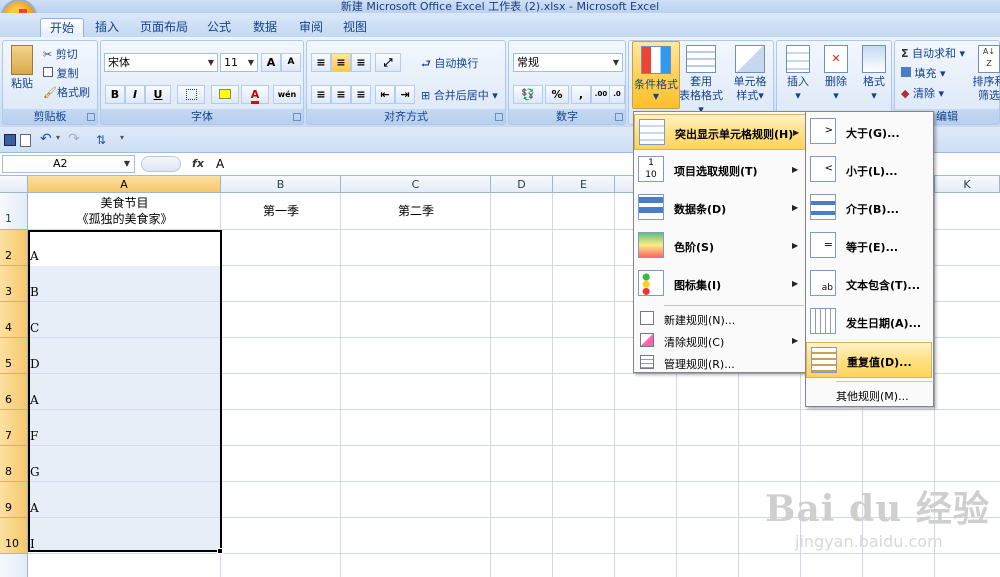  What do you see at coordinates (933, 53) in the screenshot?
I see `autosum-button: Σ 自动求和 ▾` at bounding box center [933, 53].